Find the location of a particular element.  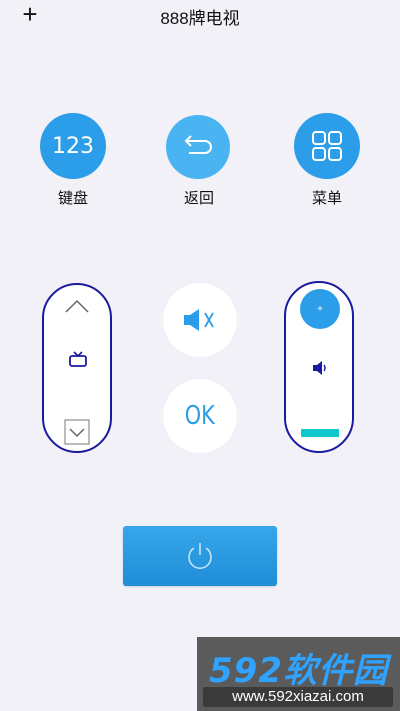

power-button is located at coordinates (200, 556).